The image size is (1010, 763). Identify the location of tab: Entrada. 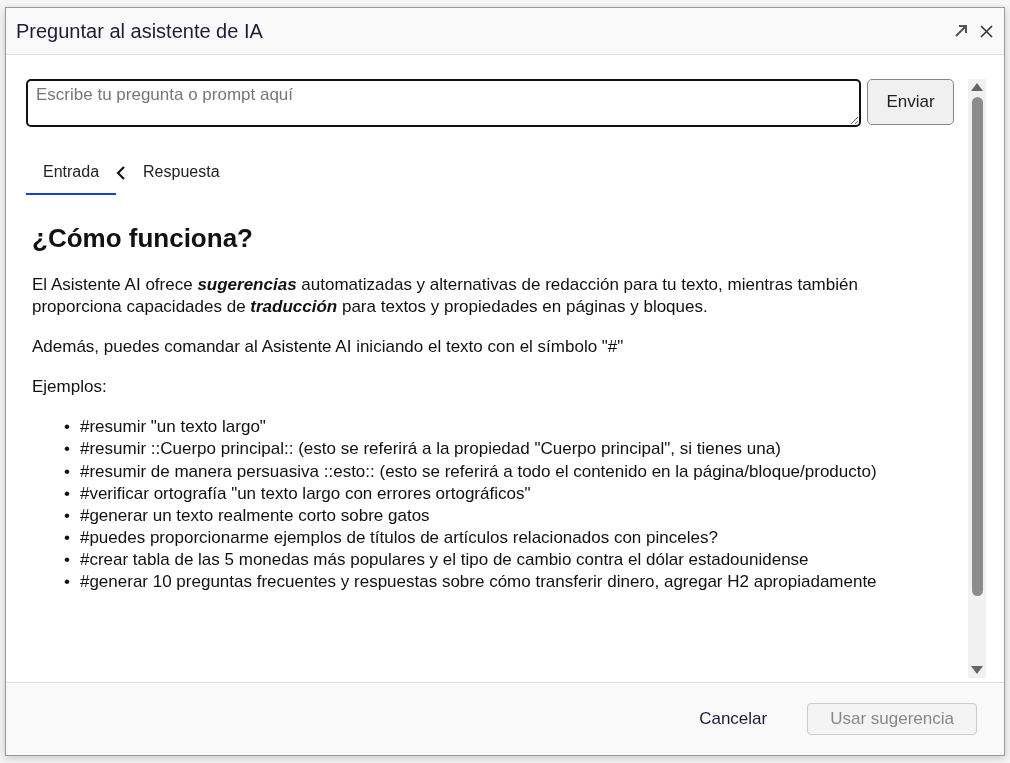
(71, 173).